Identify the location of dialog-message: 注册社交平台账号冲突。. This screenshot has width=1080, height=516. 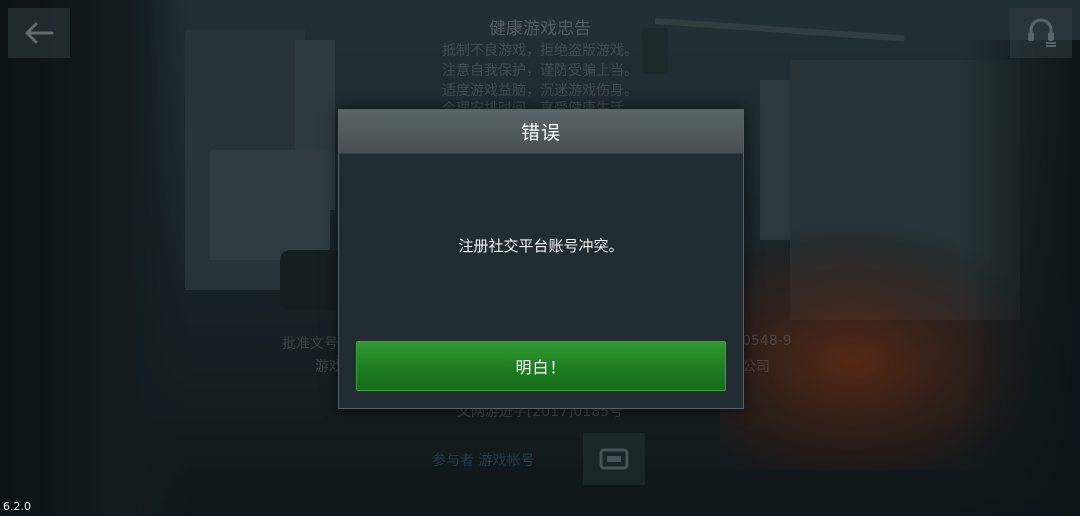
(541, 246).